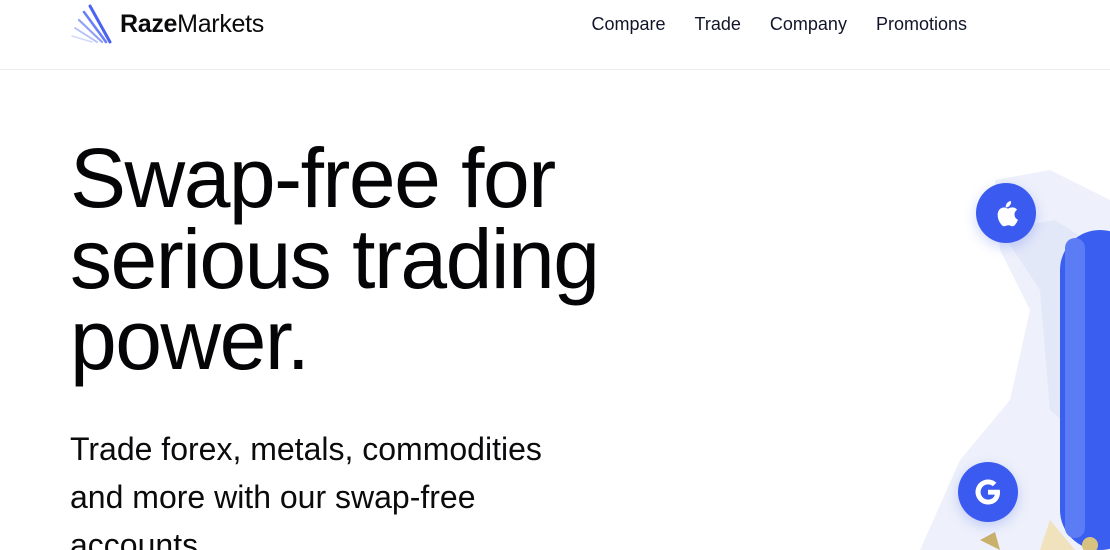  Describe the element at coordinates (921, 24) in the screenshot. I see `nav-promotions: Promotions` at that location.